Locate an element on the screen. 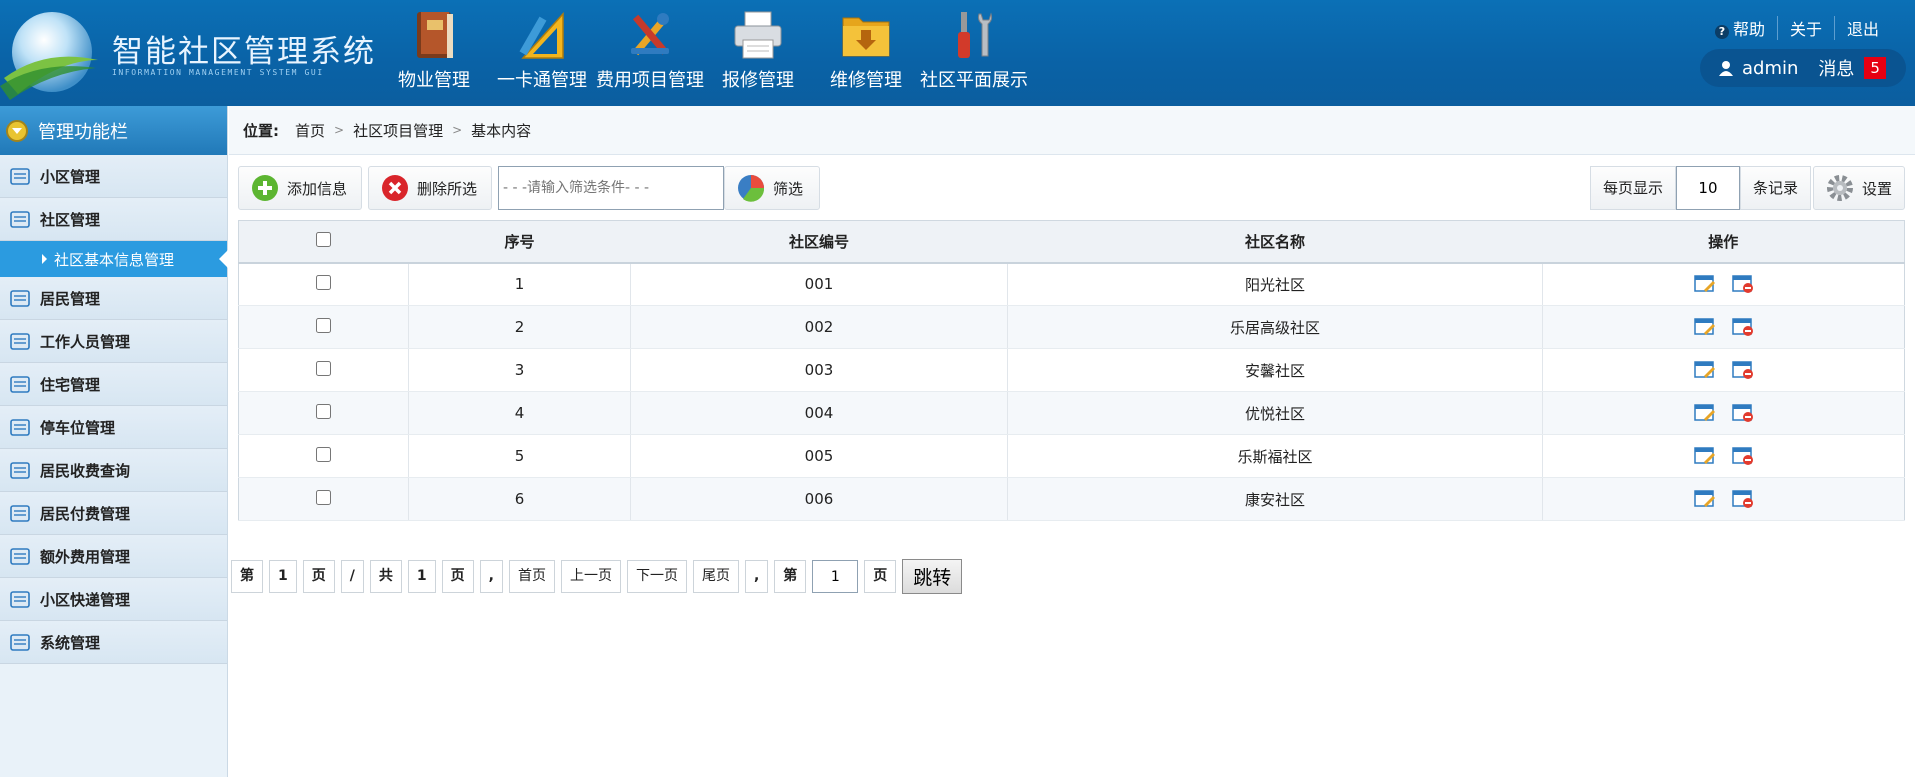 Image resolution: width=1915 pixels, height=777 pixels. jump-page-input is located at coordinates (835, 576).